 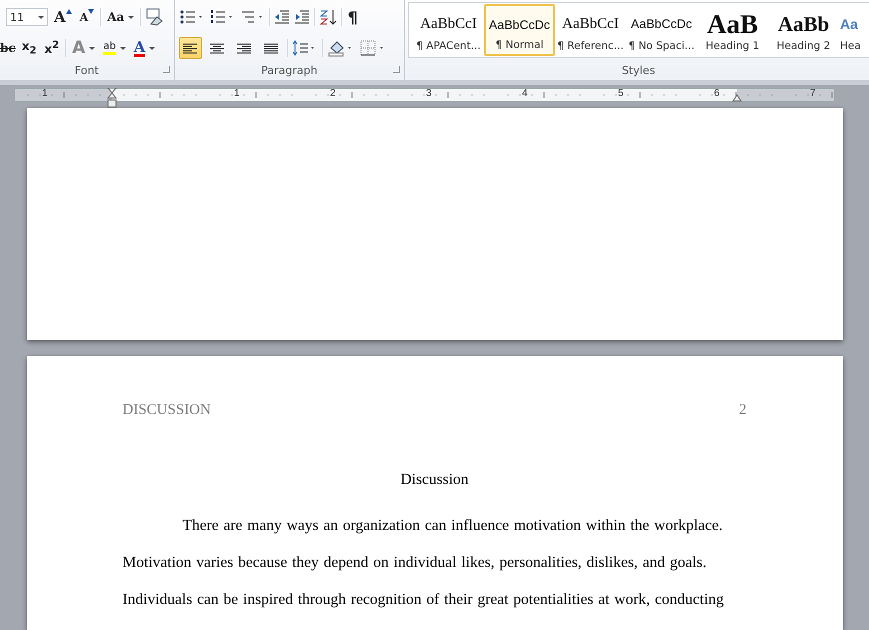 What do you see at coordinates (333, 93) in the screenshot?
I see `ruler-number: 2` at bounding box center [333, 93].